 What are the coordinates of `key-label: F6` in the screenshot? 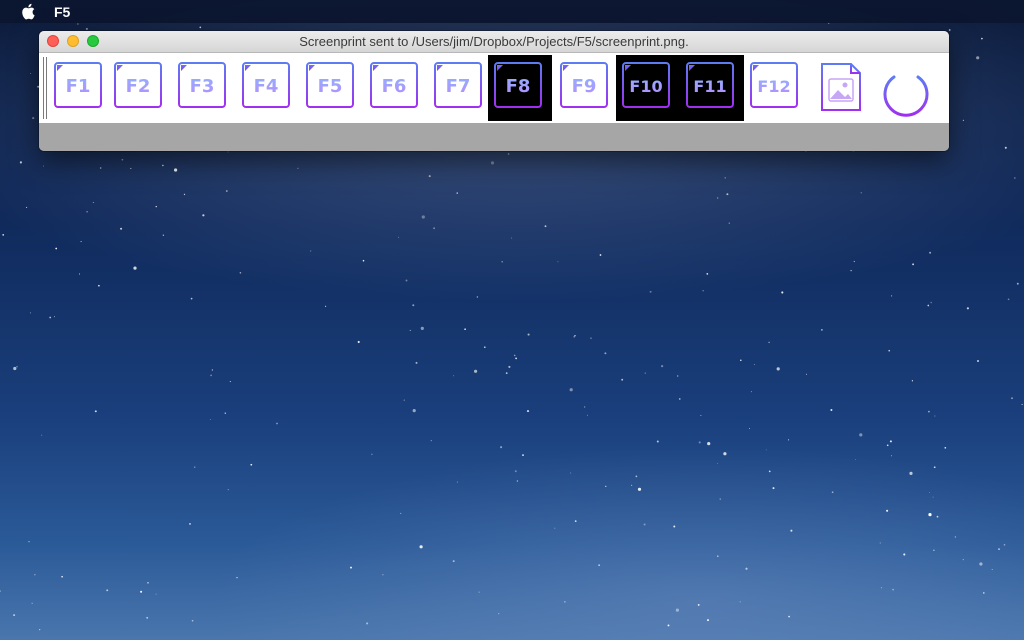 It's located at (394, 86).